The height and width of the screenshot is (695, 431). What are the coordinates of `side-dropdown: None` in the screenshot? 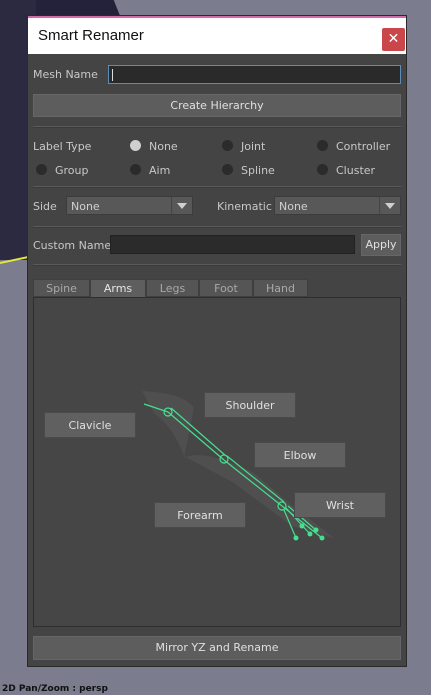 It's located at (129, 205).